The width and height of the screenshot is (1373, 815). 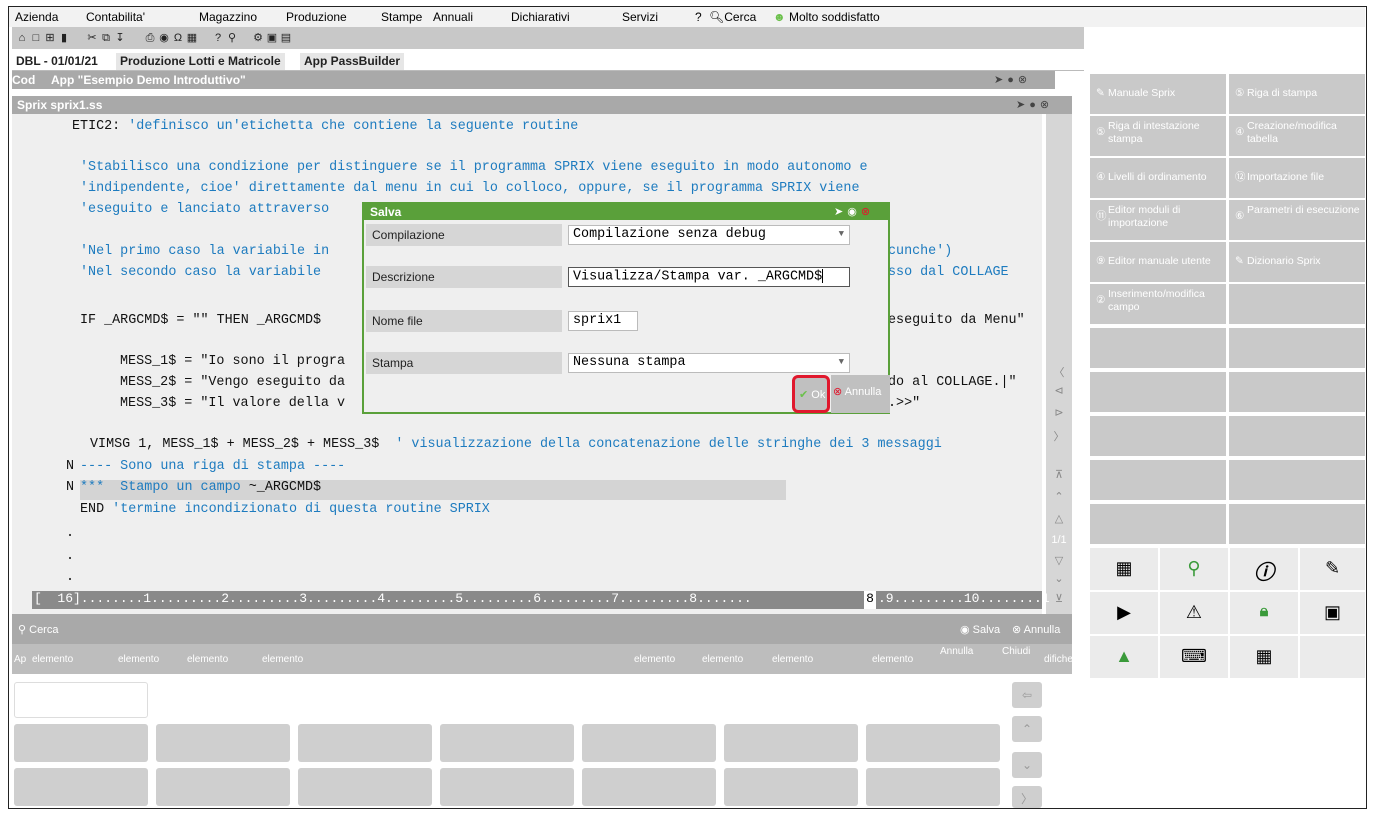 What do you see at coordinates (1036, 629) in the screenshot?
I see `annulla-button: ⊗ Annulla` at bounding box center [1036, 629].